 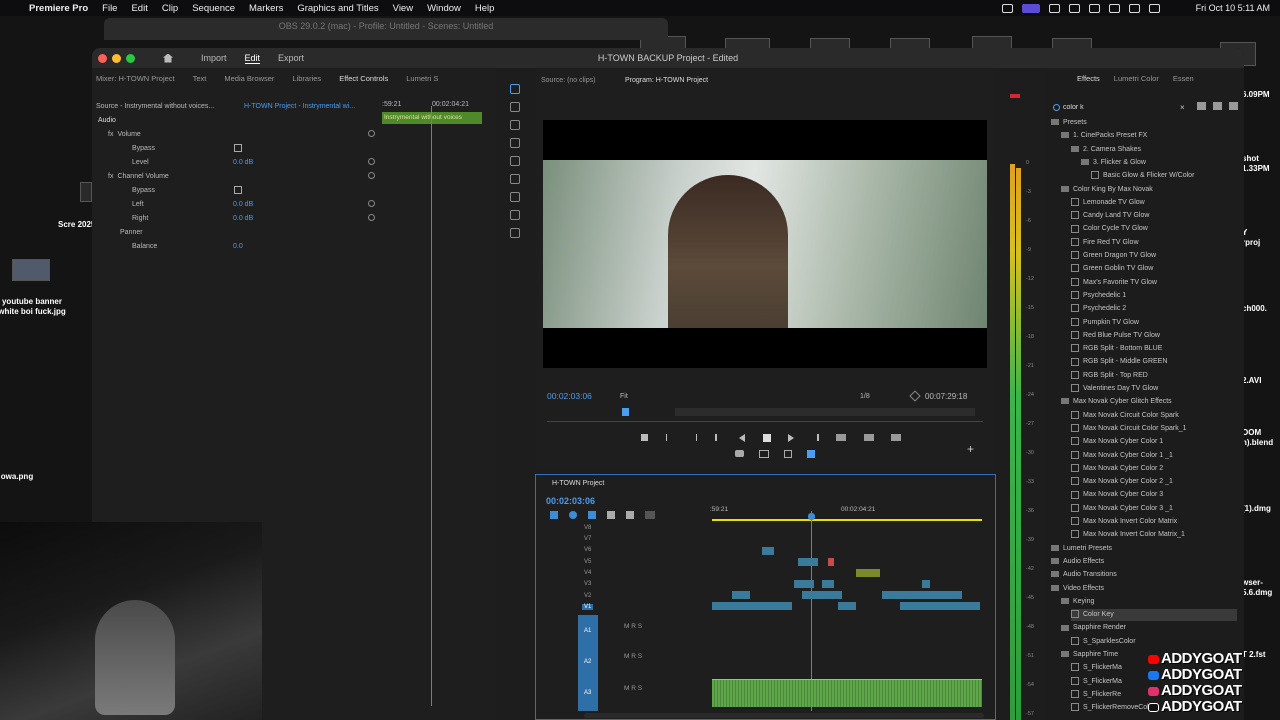 What do you see at coordinates (587, 693) in the screenshot?
I see `track-label-a3: A3` at bounding box center [587, 693].